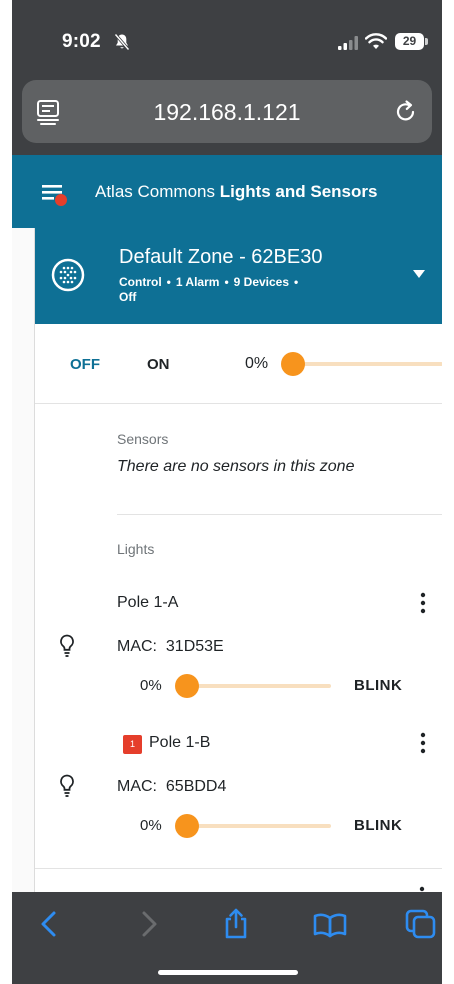 Image resolution: width=454 pixels, height=984 pixels. Describe the element at coordinates (128, 297) in the screenshot. I see `zone-state: Off` at that location.